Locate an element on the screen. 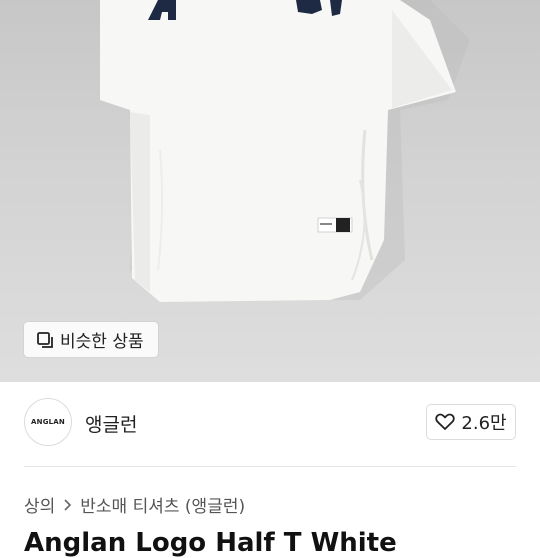  favorite-count: 2.6만 is located at coordinates (484, 423).